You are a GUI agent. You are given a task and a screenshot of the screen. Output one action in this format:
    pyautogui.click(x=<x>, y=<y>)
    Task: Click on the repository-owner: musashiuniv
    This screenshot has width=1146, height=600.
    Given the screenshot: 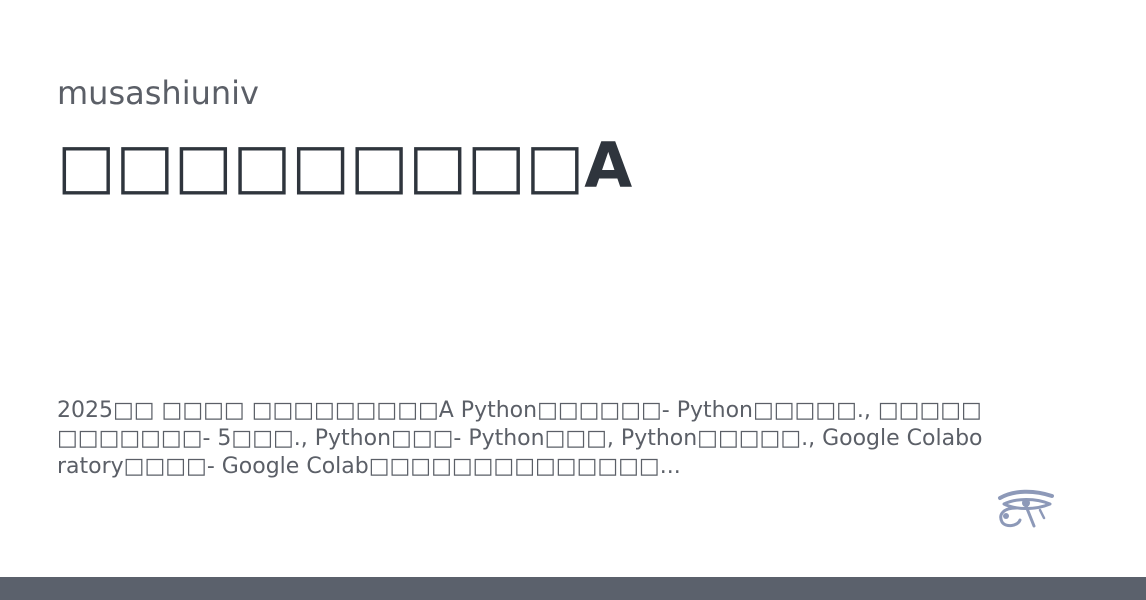 What is the action you would take?
    pyautogui.click(x=158, y=93)
    